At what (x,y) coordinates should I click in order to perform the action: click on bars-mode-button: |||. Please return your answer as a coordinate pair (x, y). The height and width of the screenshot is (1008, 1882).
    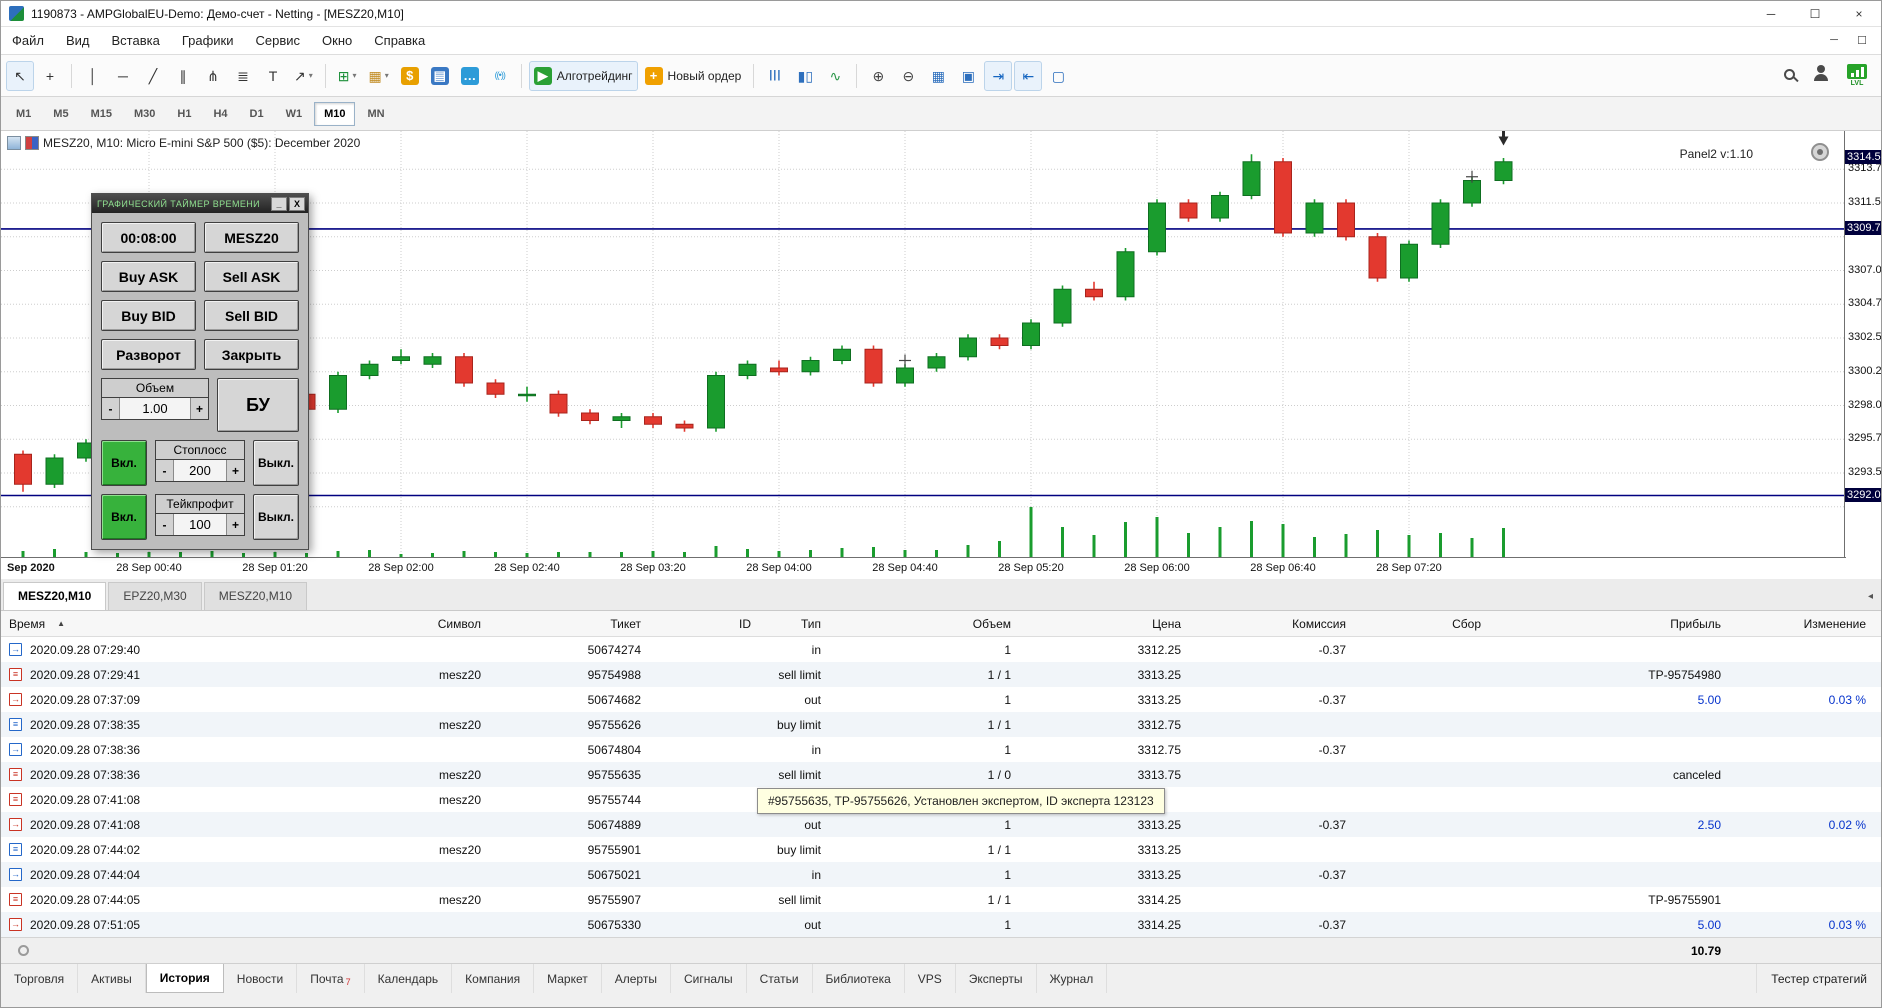
    Looking at the image, I should click on (775, 76).